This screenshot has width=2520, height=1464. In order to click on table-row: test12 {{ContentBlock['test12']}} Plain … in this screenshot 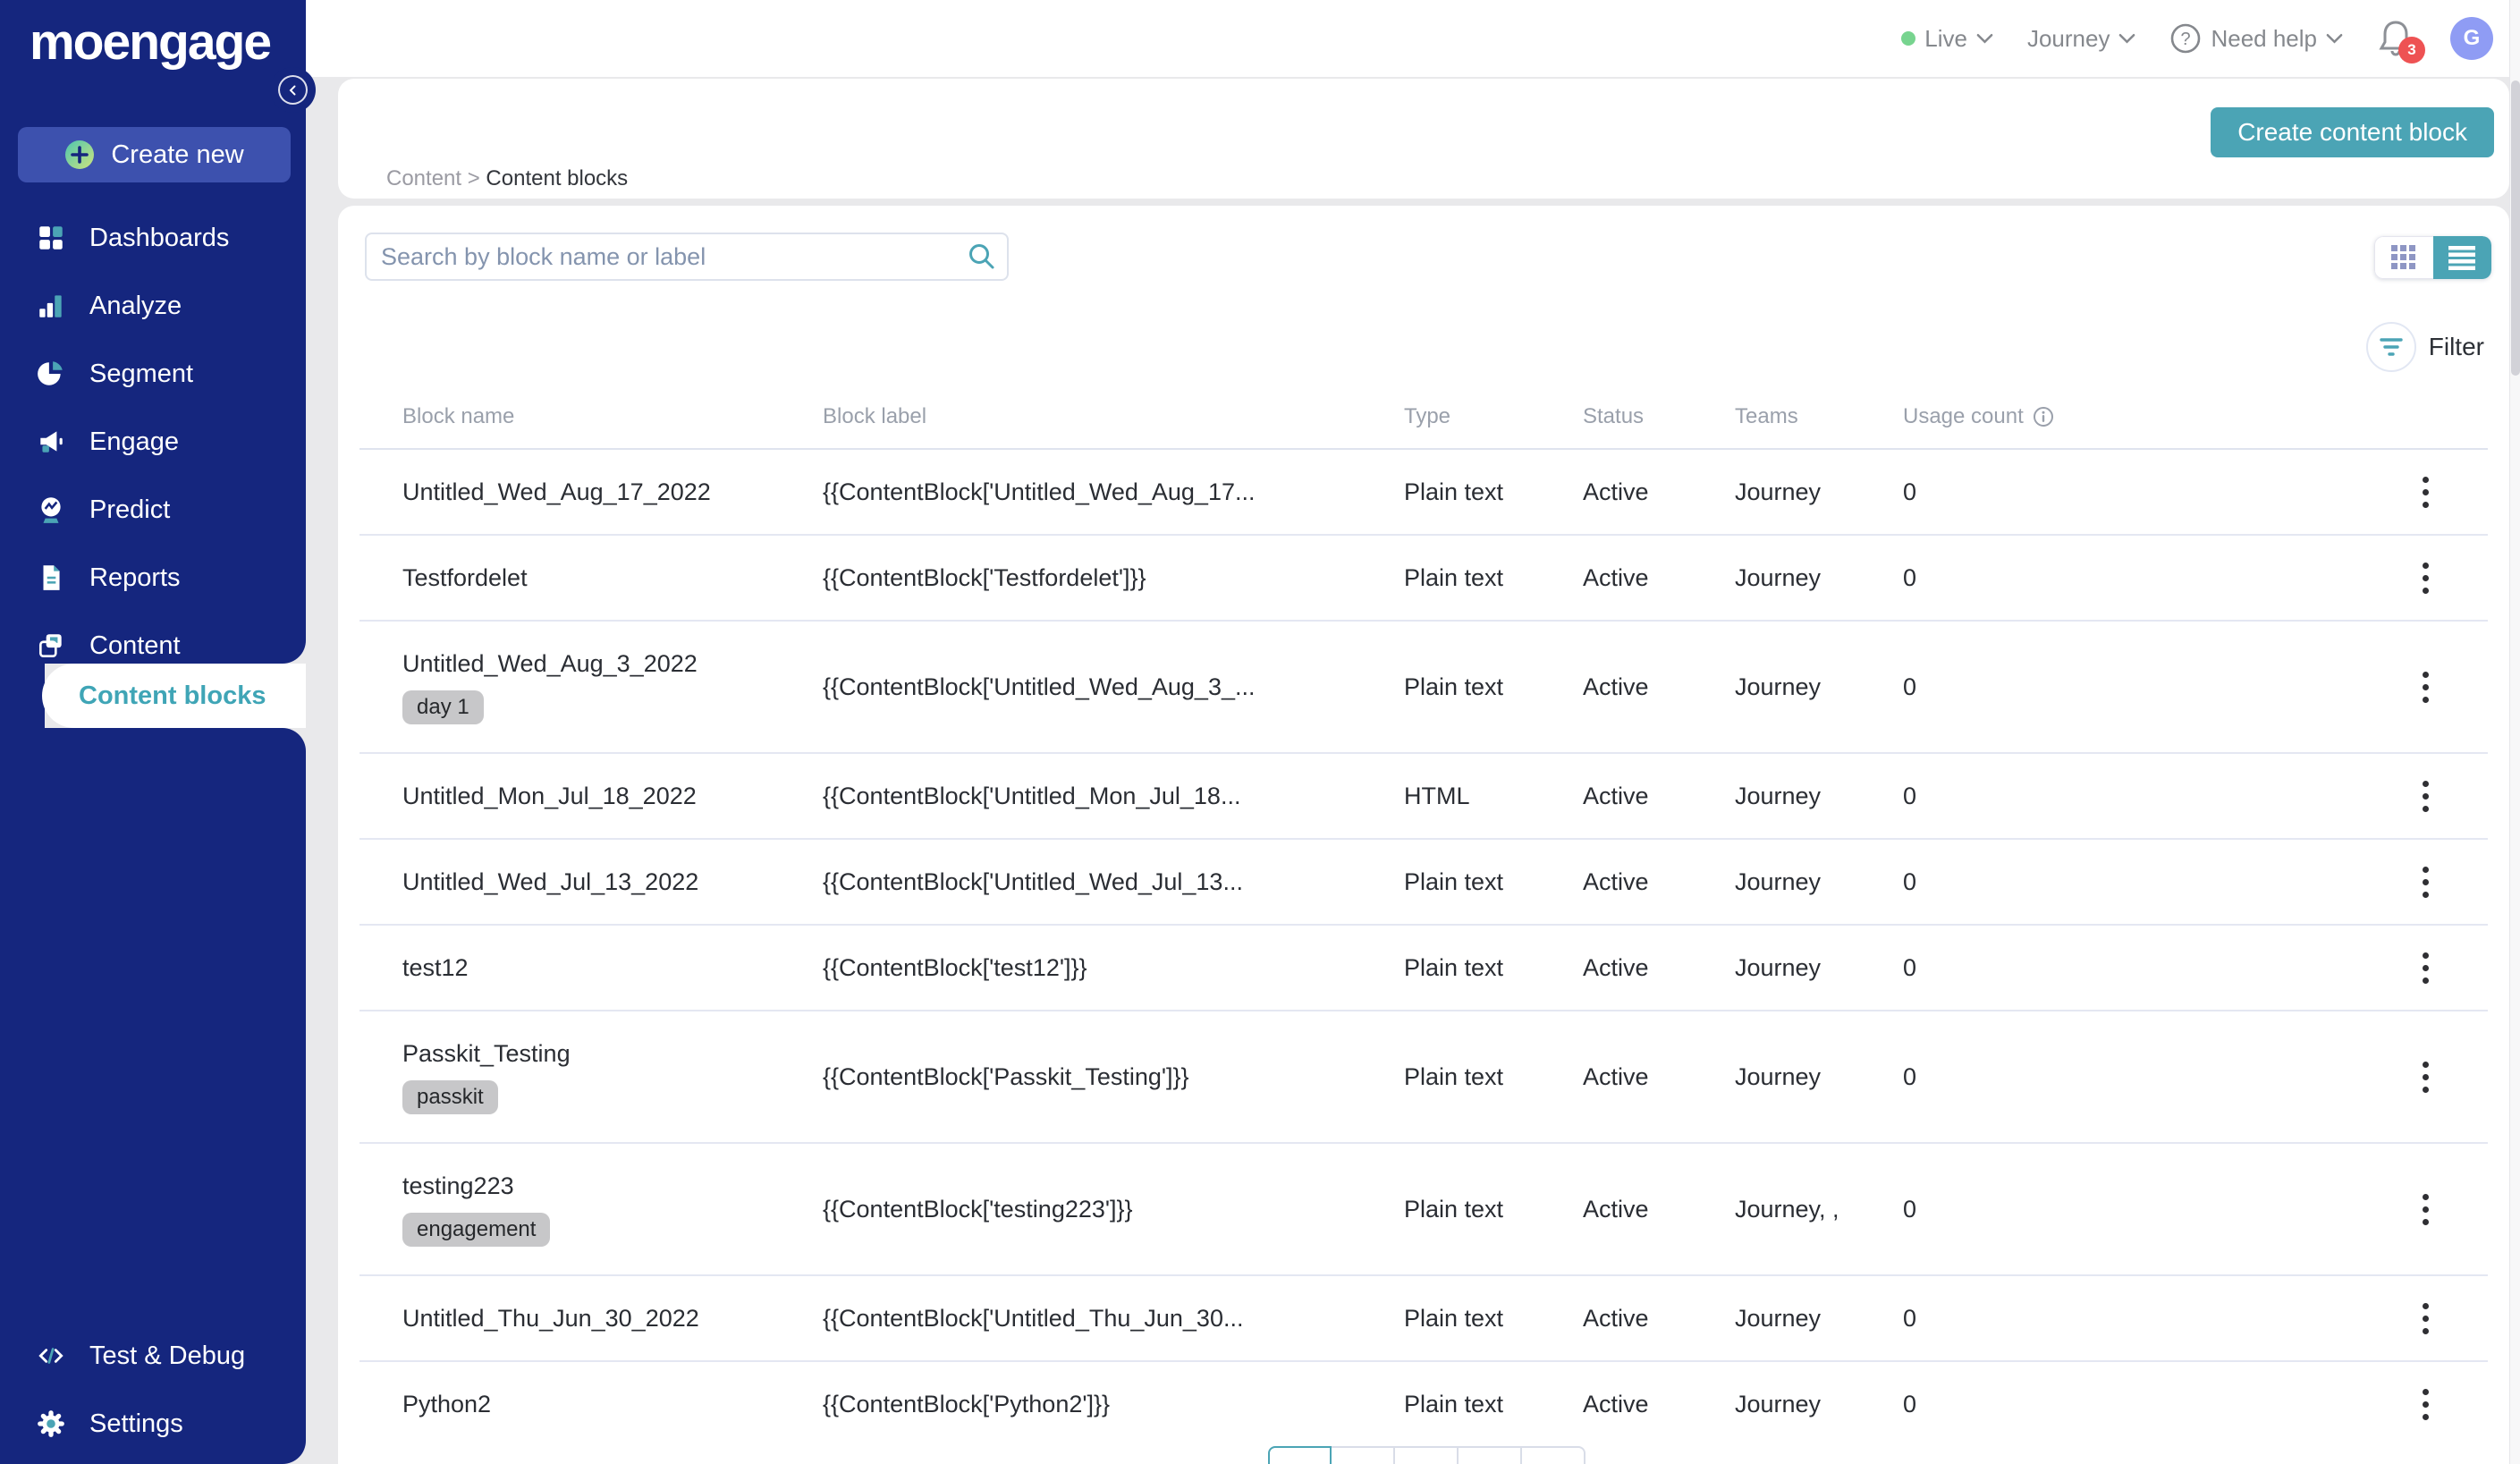, I will do `click(1423, 968)`.